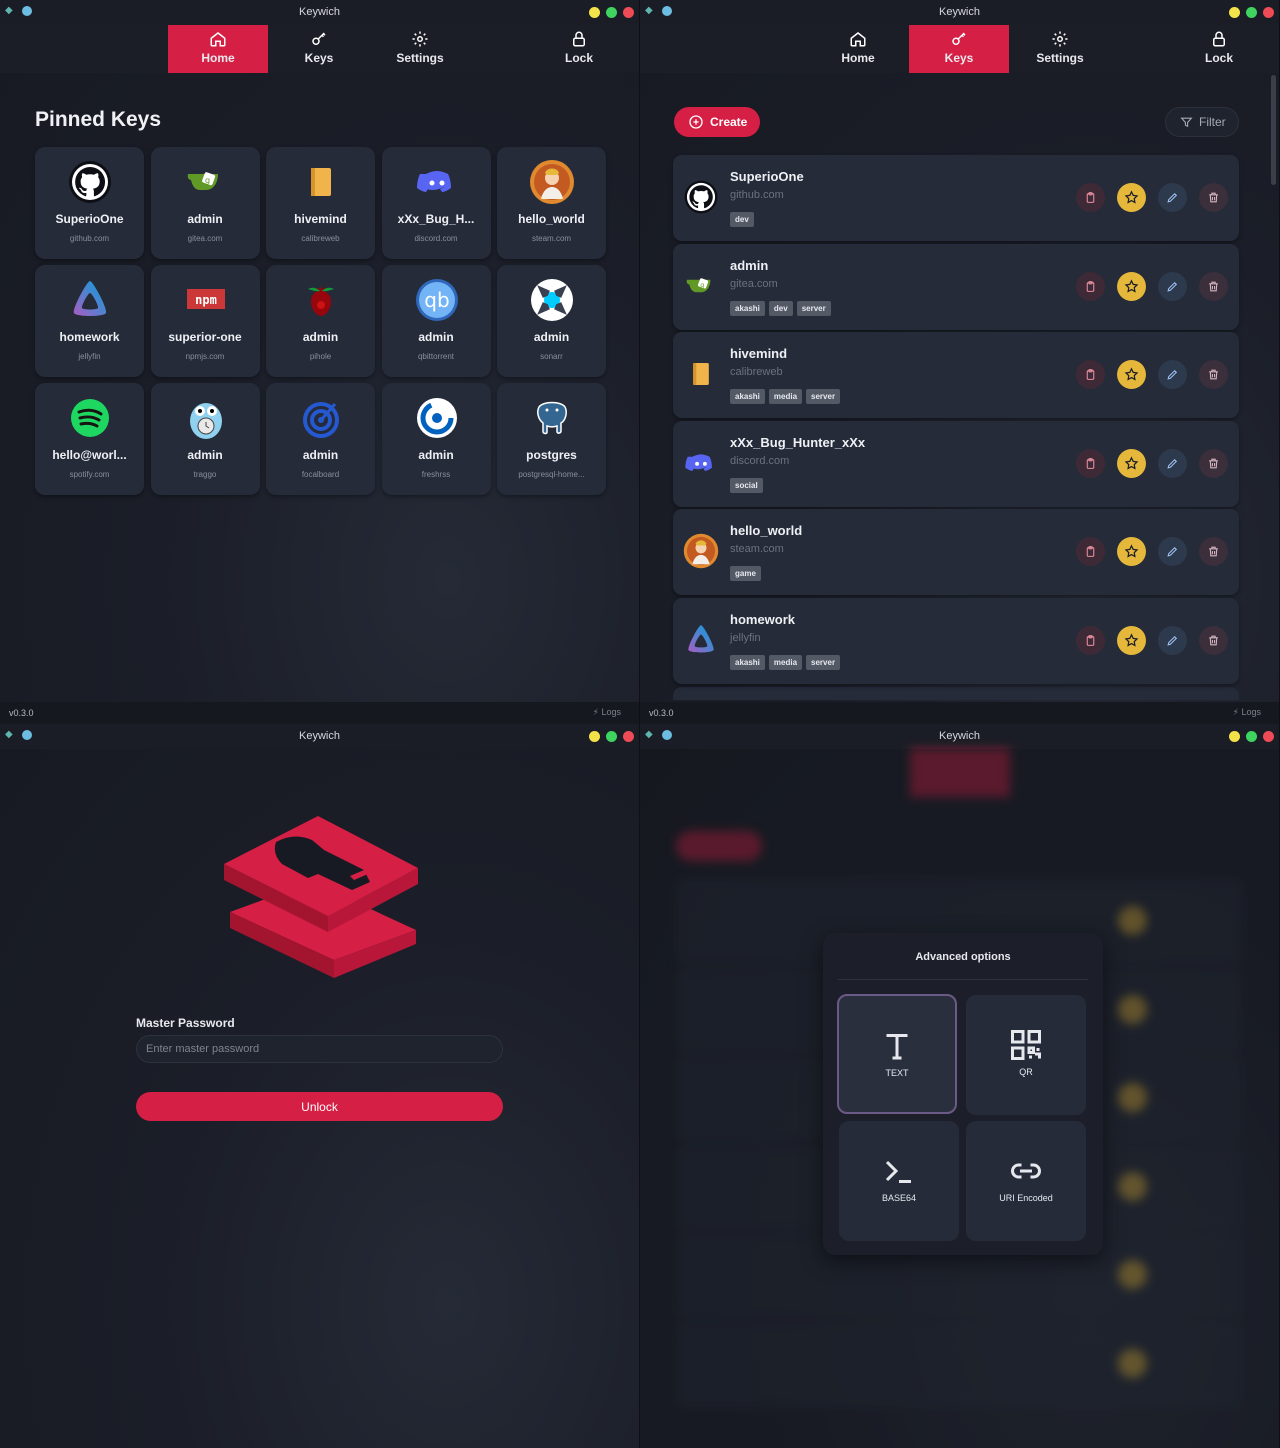  I want to click on key-row: homework jellyfin akashi media server, so click(956, 640).